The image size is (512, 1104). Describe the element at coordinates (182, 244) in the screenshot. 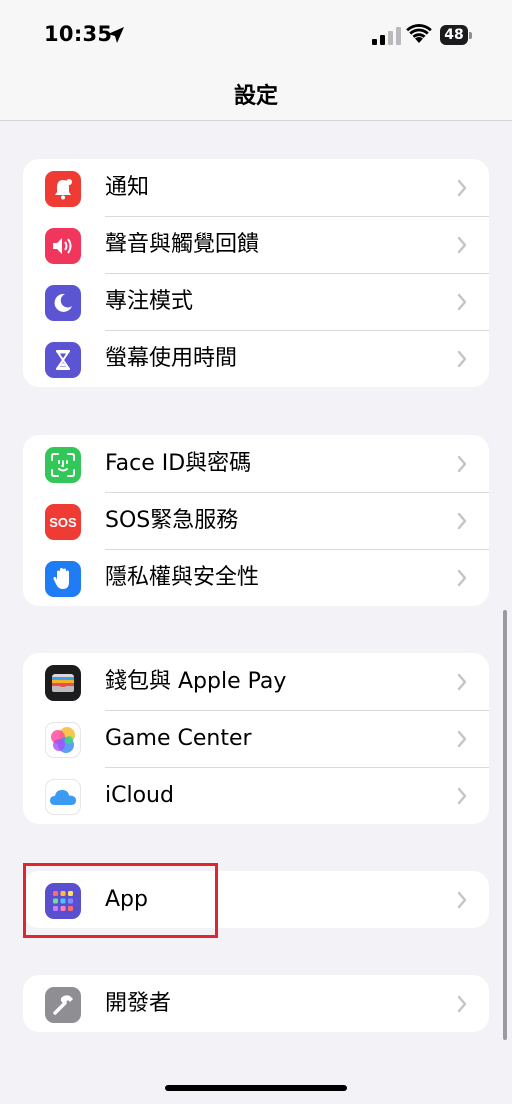

I see `row-label: 聲音與觸覺回饋` at that location.